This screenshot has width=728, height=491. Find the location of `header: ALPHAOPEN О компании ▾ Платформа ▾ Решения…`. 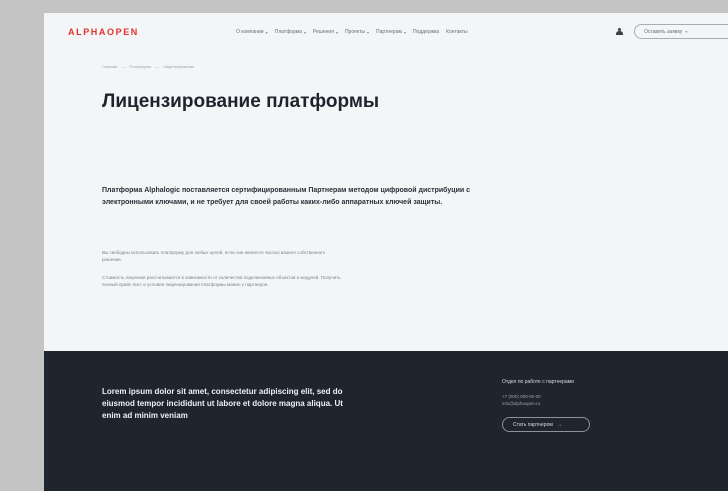

header: ALPHAOPEN О компании ▾ Платформа ▾ Решения… is located at coordinates (386, 32).